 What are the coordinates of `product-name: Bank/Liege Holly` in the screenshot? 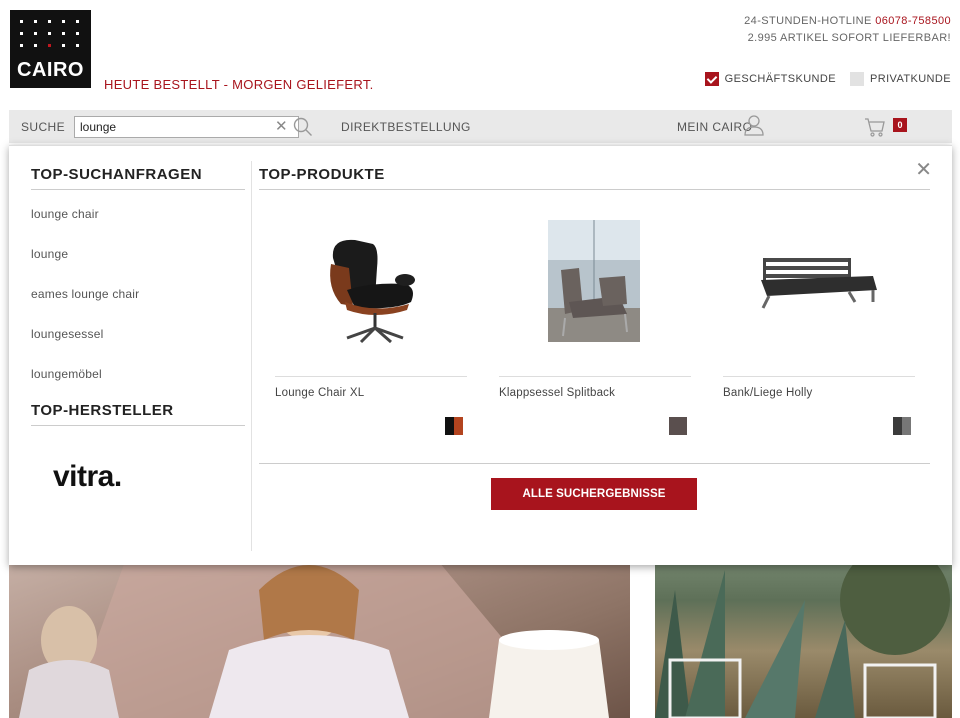 It's located at (768, 393).